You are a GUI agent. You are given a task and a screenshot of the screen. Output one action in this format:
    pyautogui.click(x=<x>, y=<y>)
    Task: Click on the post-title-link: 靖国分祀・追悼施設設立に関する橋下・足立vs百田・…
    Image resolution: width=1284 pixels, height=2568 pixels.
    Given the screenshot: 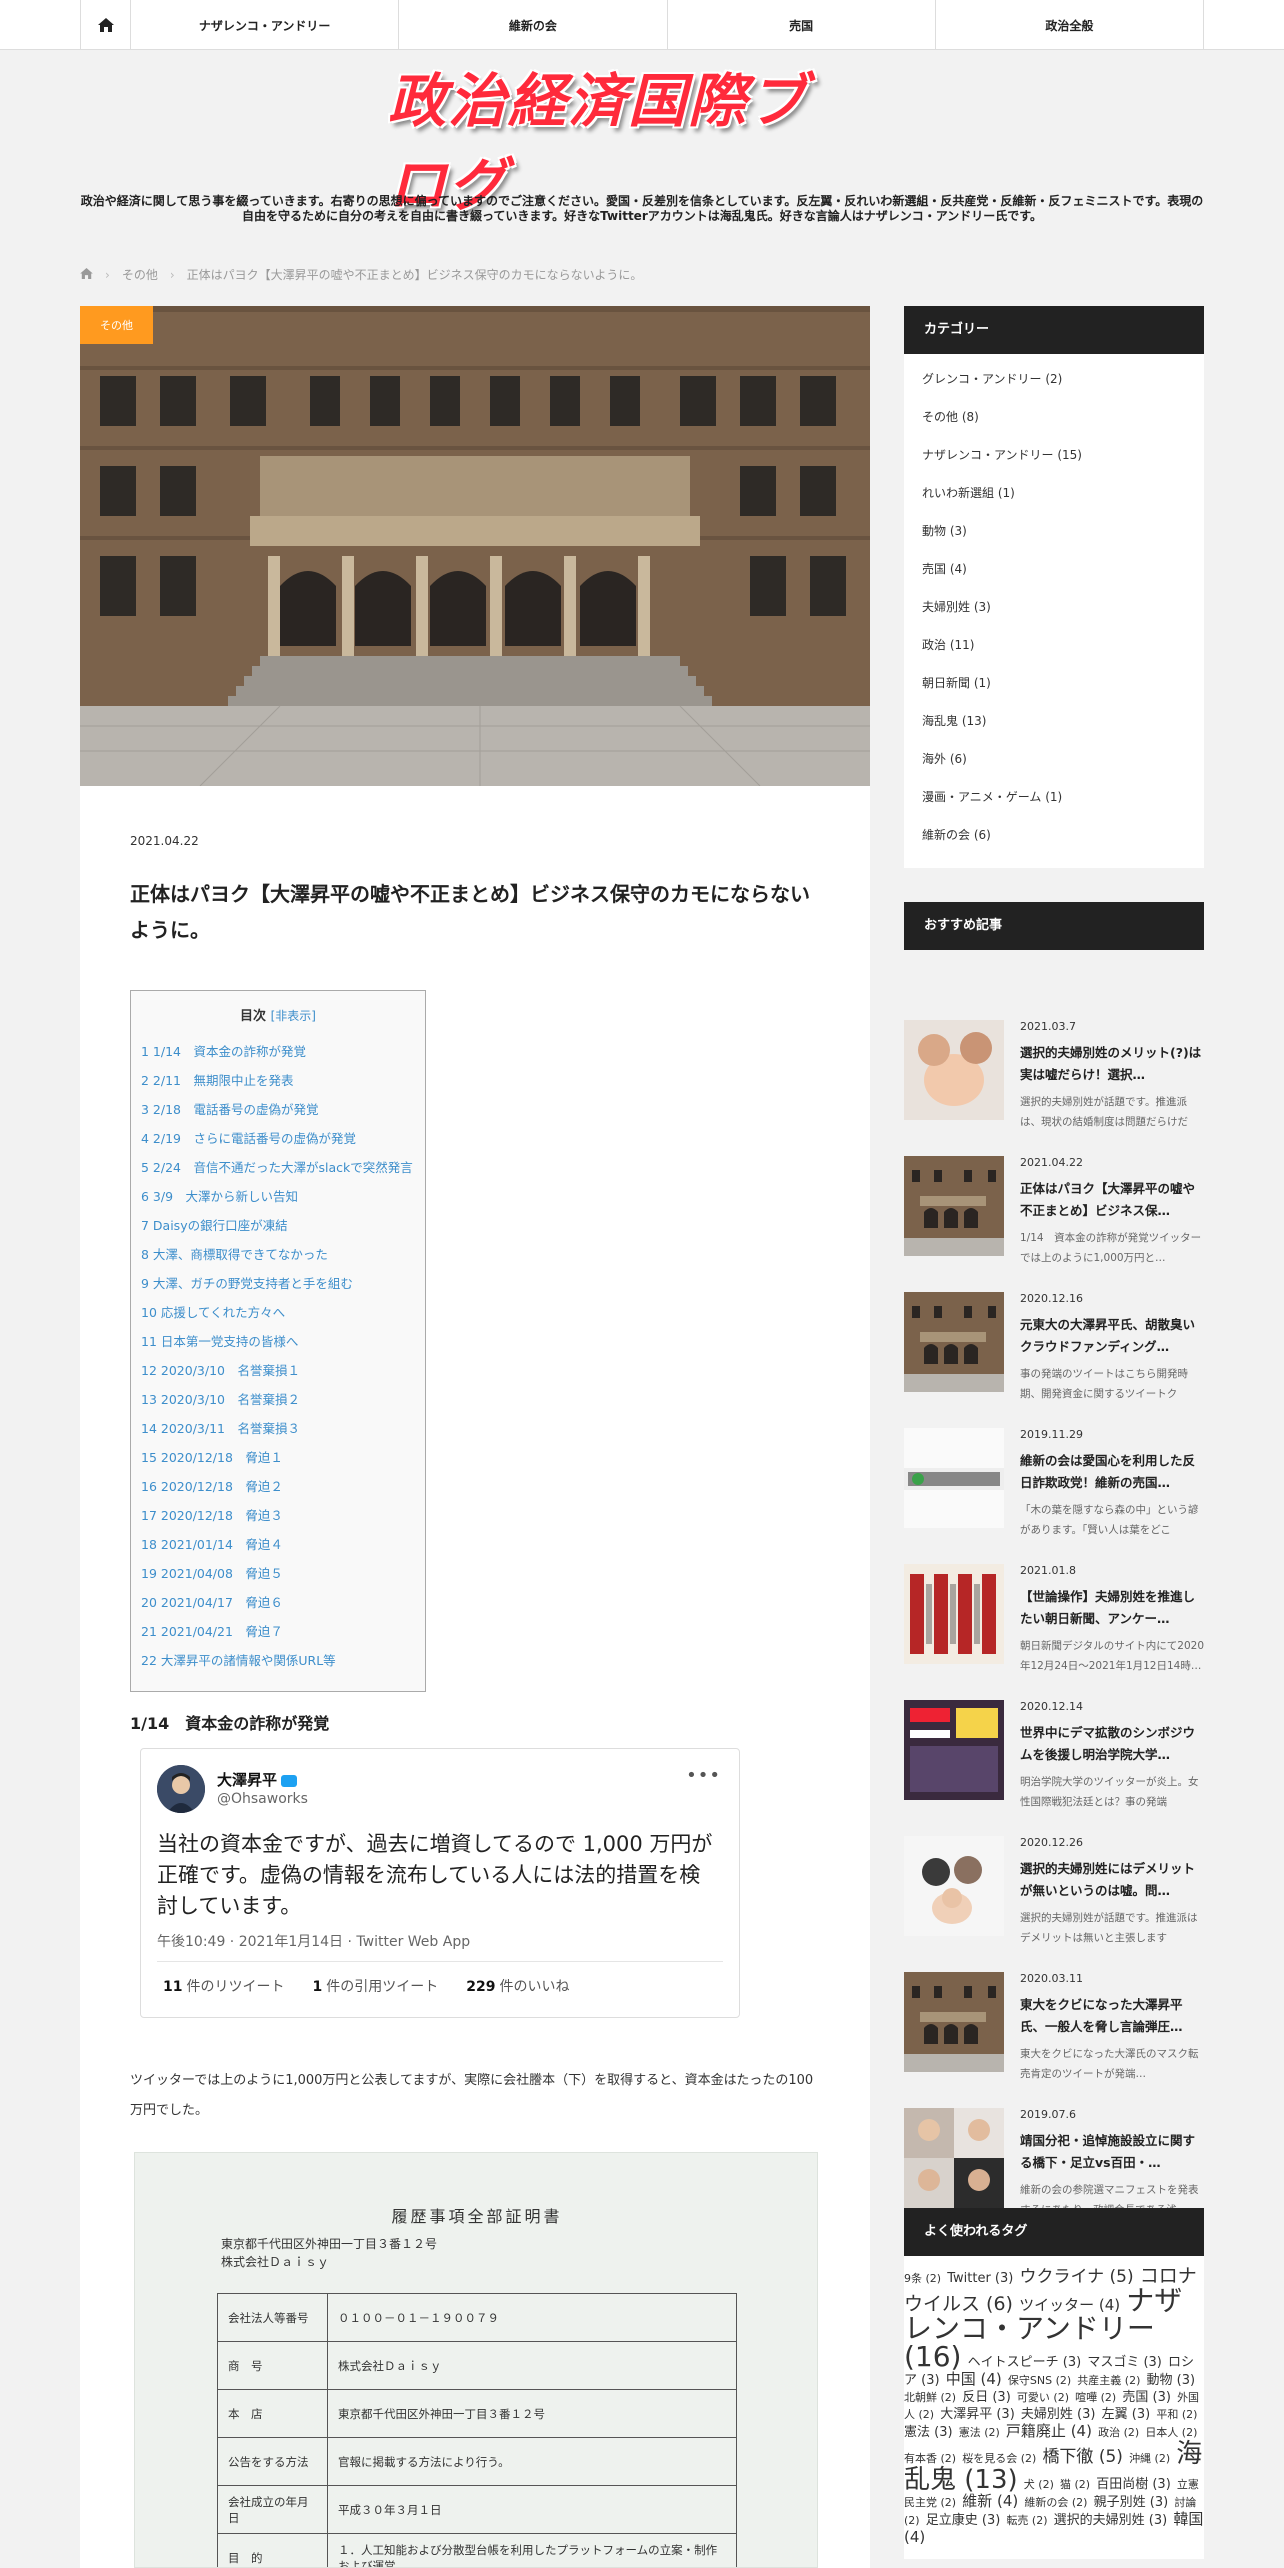 What is the action you would take?
    pyautogui.click(x=1112, y=2152)
    